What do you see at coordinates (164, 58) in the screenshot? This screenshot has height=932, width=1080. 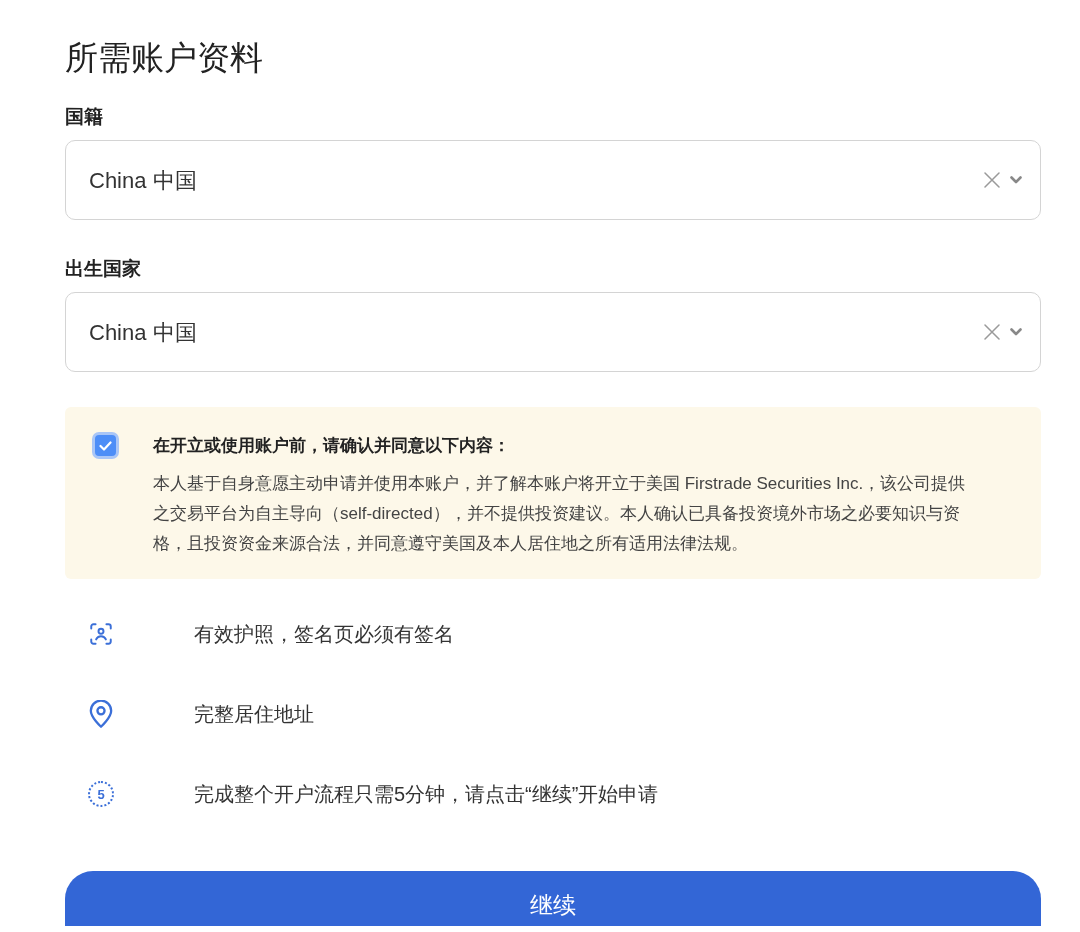 I see `page-title: 所需账户资料` at bounding box center [164, 58].